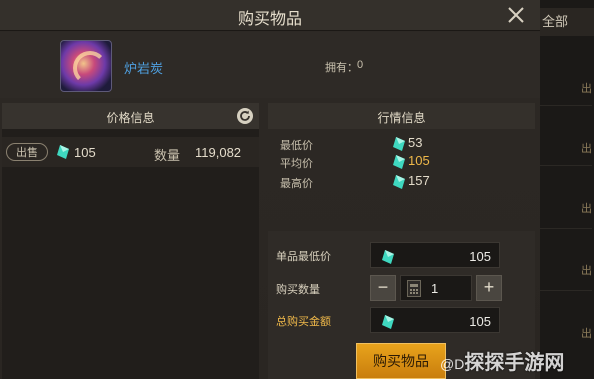 The image size is (594, 379). Describe the element at coordinates (341, 68) in the screenshot. I see `owned-label: 拥有：` at that location.